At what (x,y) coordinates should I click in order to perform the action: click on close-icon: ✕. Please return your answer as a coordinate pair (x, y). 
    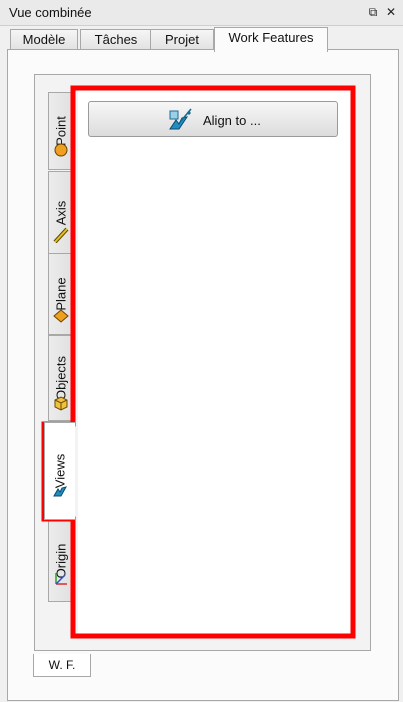
    Looking at the image, I should click on (391, 12).